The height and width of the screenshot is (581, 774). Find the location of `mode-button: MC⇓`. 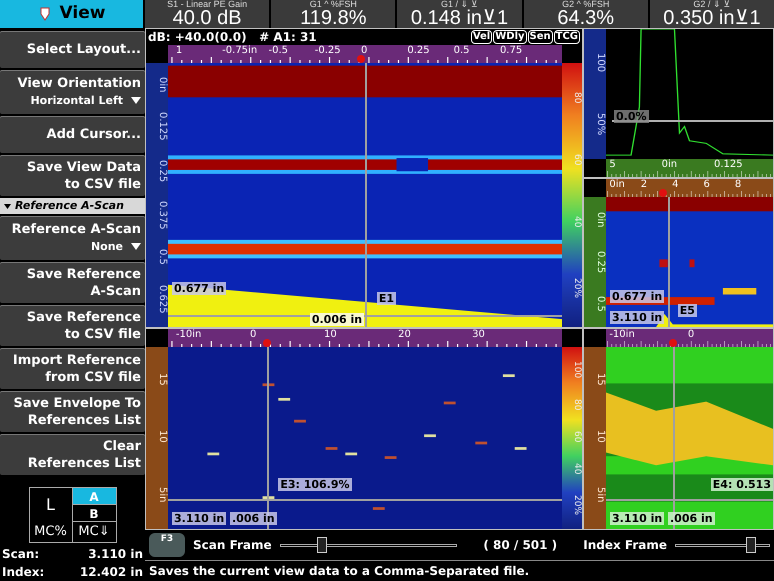

mode-button: MC⇓ is located at coordinates (94, 532).